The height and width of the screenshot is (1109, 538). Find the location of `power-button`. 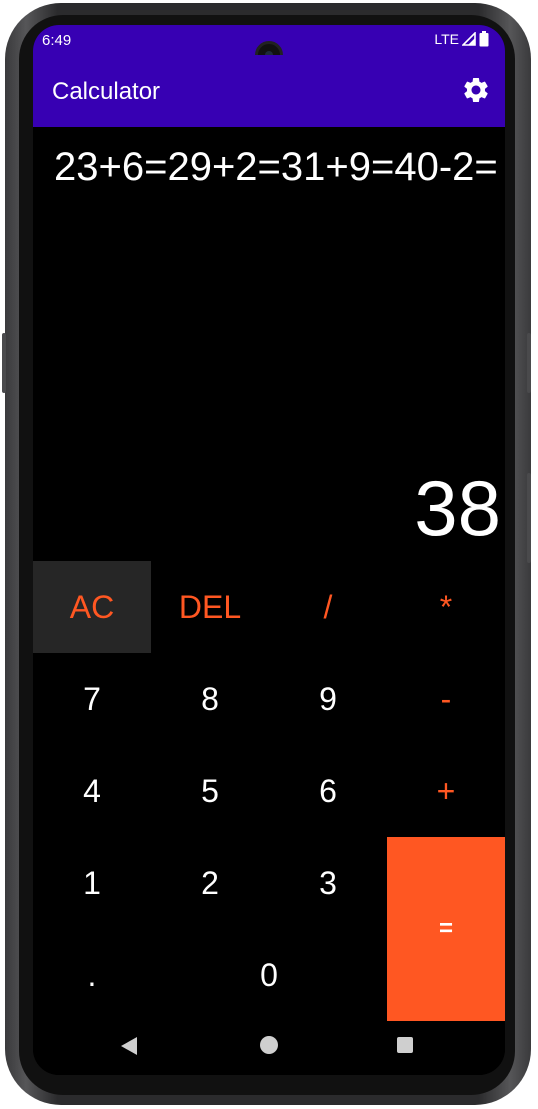

power-button is located at coordinates (4, 363).